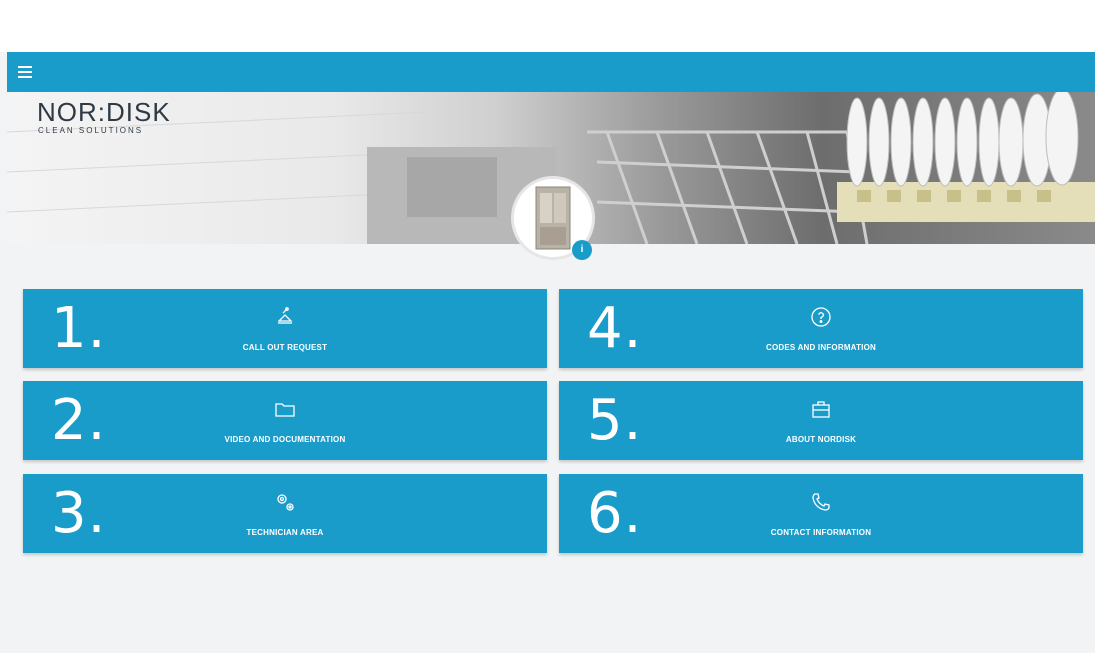 The image size is (1095, 653). I want to click on tile-label: VIDEO AND DOCUMENTATION, so click(285, 439).